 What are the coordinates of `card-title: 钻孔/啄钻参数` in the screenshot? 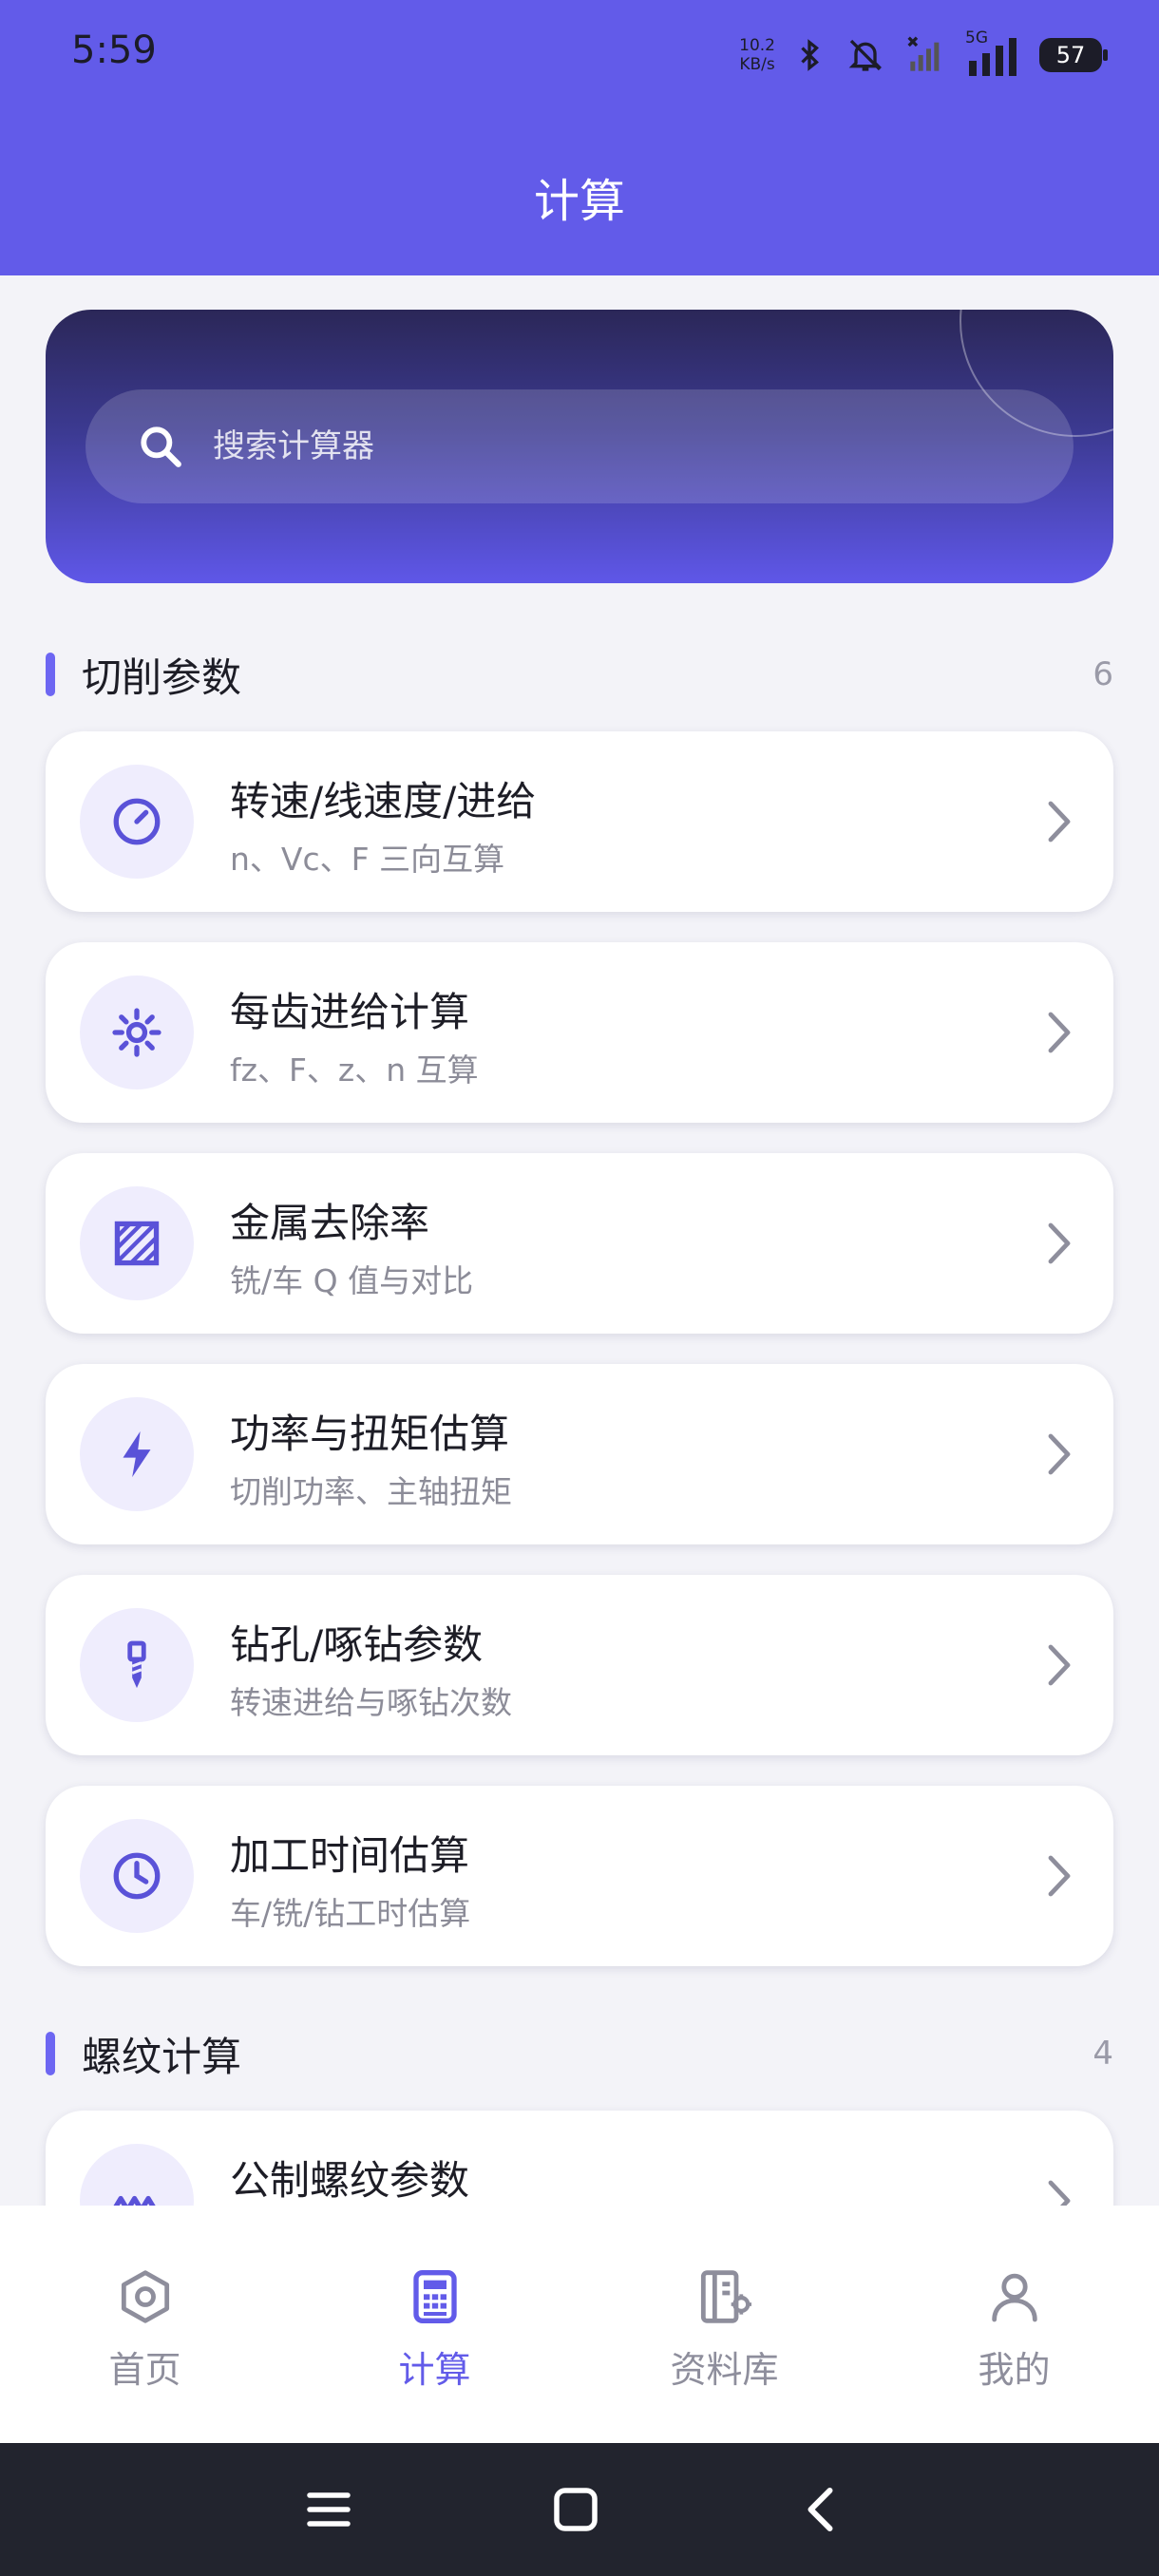 It's located at (357, 1644).